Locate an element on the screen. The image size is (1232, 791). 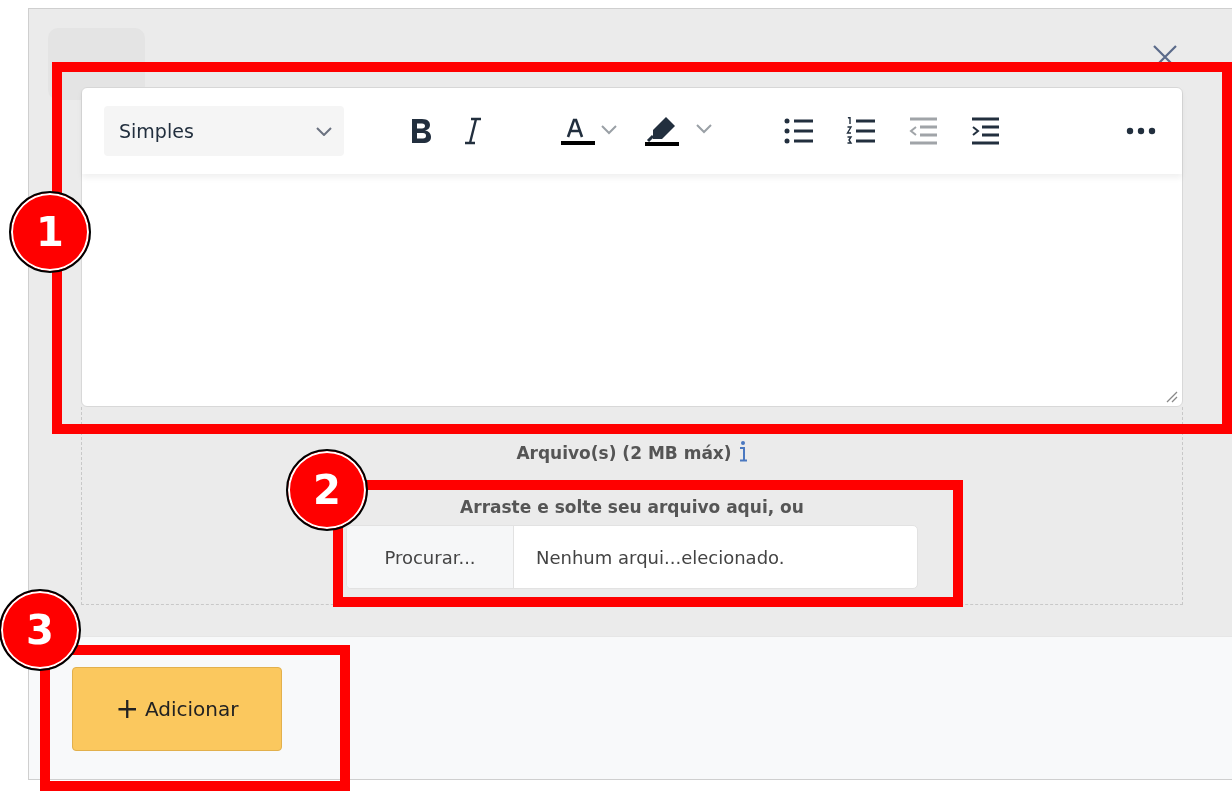
attachment-label: Arquivo(s) (2 MB máx) is located at coordinates (624, 453).